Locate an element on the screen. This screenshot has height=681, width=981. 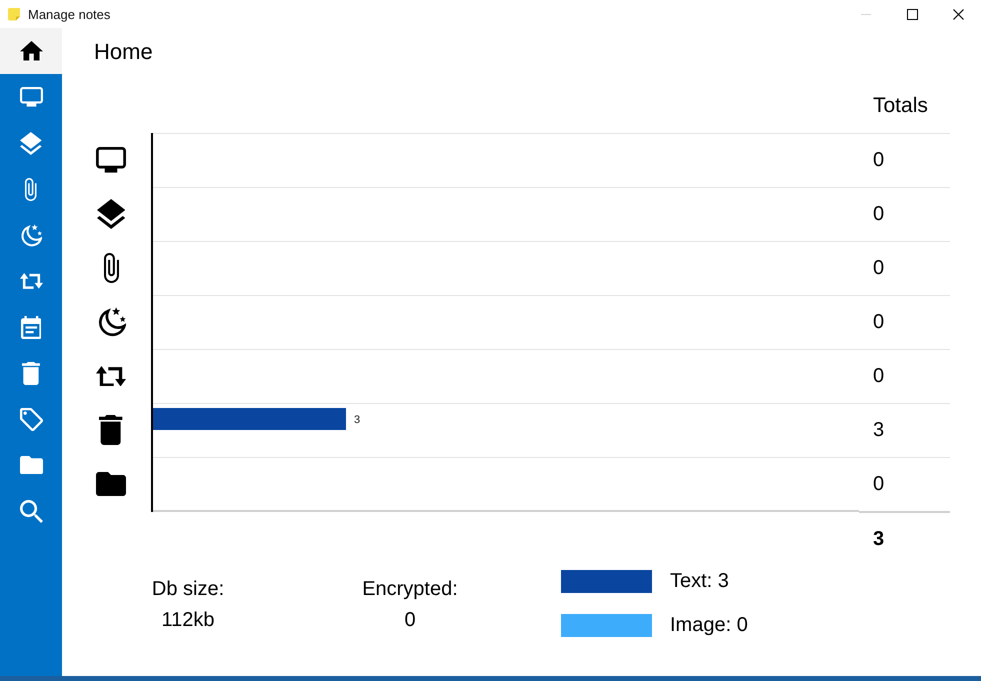
sticky-note-icon is located at coordinates (14, 14).